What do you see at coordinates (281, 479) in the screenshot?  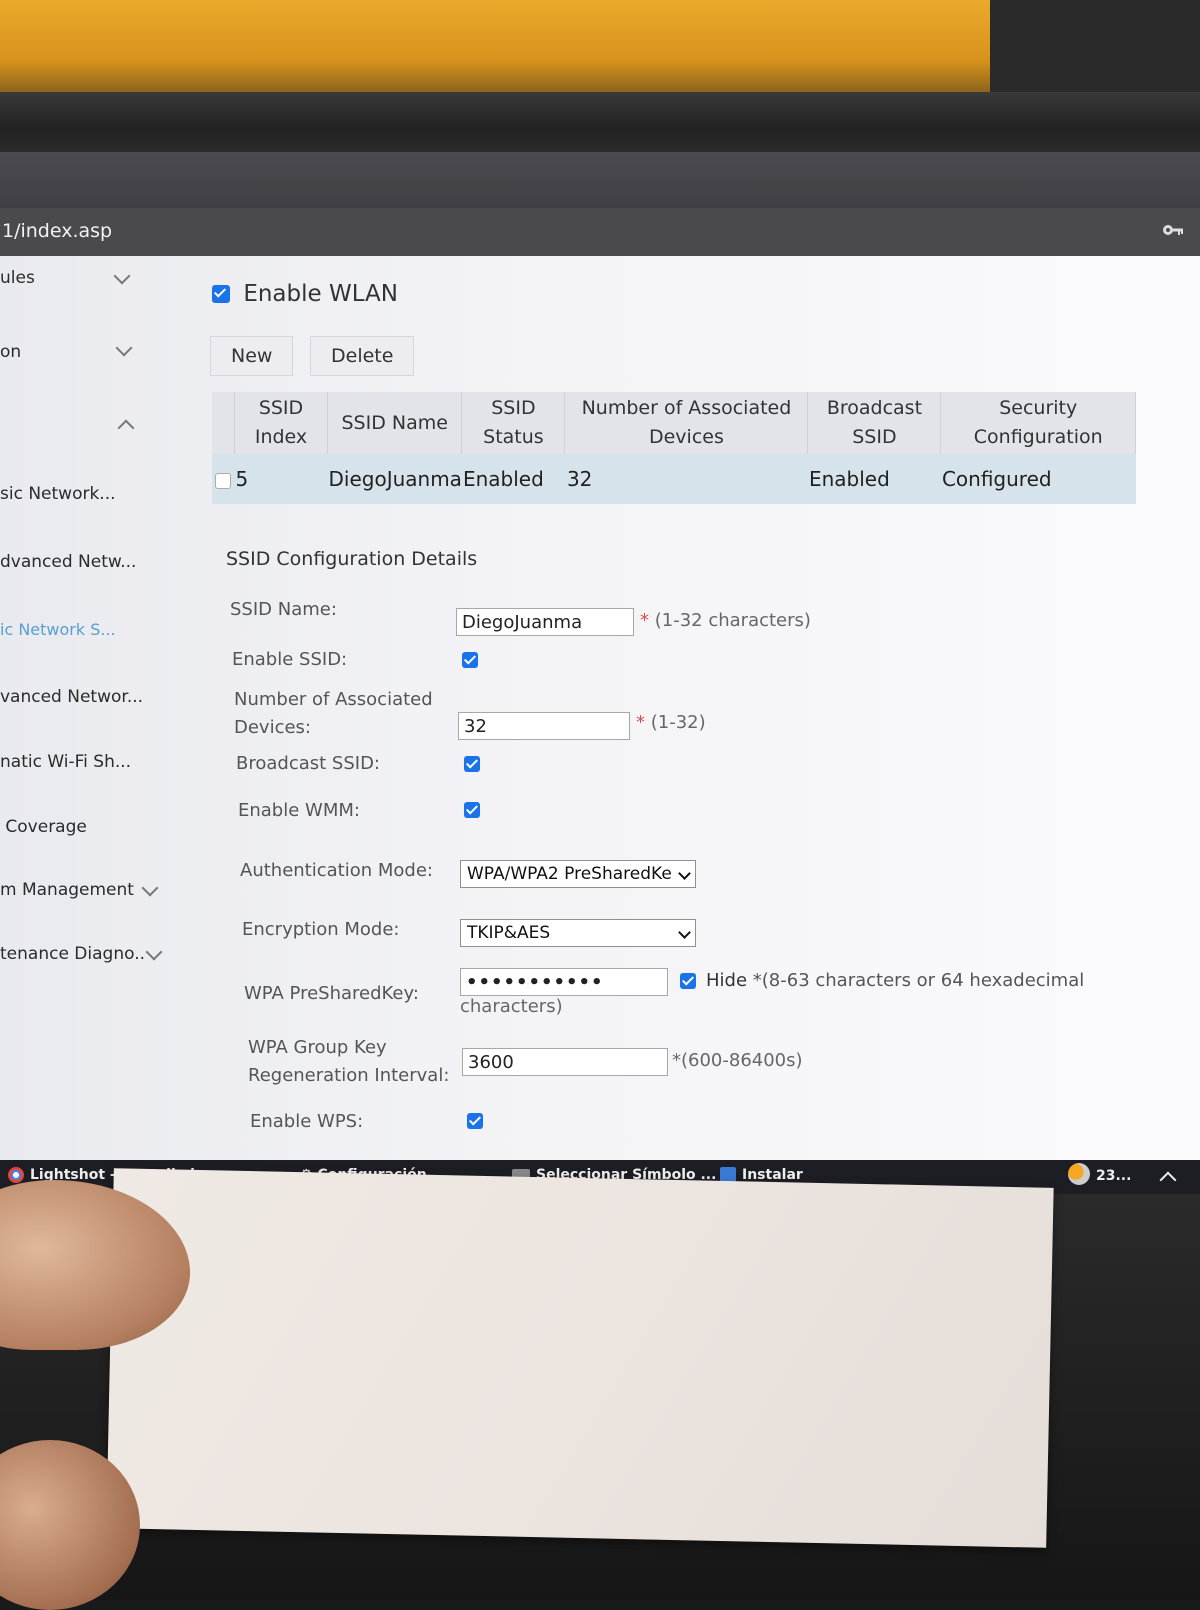 I see `ssid-index-cell: 5` at bounding box center [281, 479].